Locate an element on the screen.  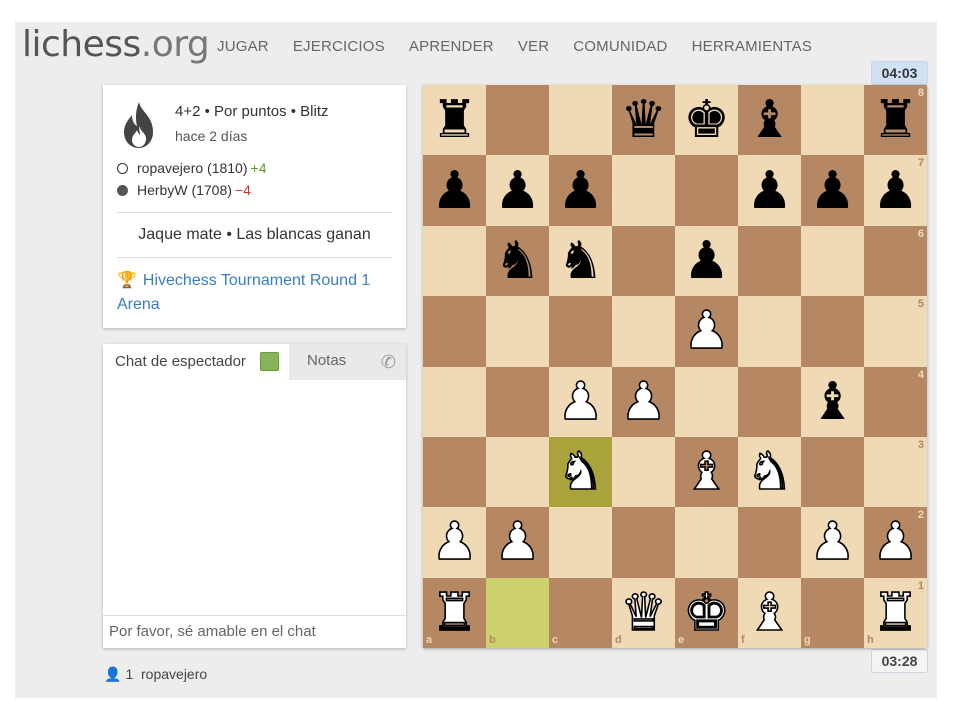
square-f8: ♝ is located at coordinates (769, 120).